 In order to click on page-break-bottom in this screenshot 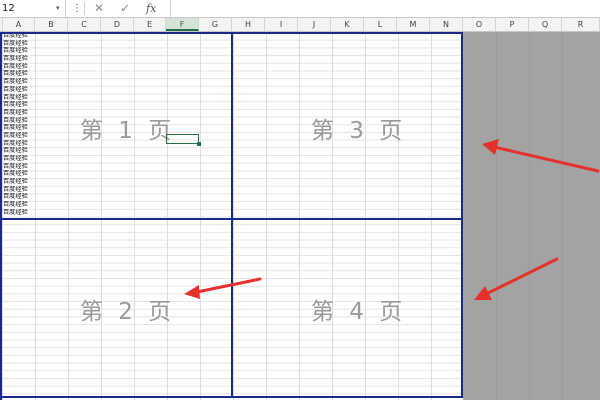, I will do `click(231, 397)`.